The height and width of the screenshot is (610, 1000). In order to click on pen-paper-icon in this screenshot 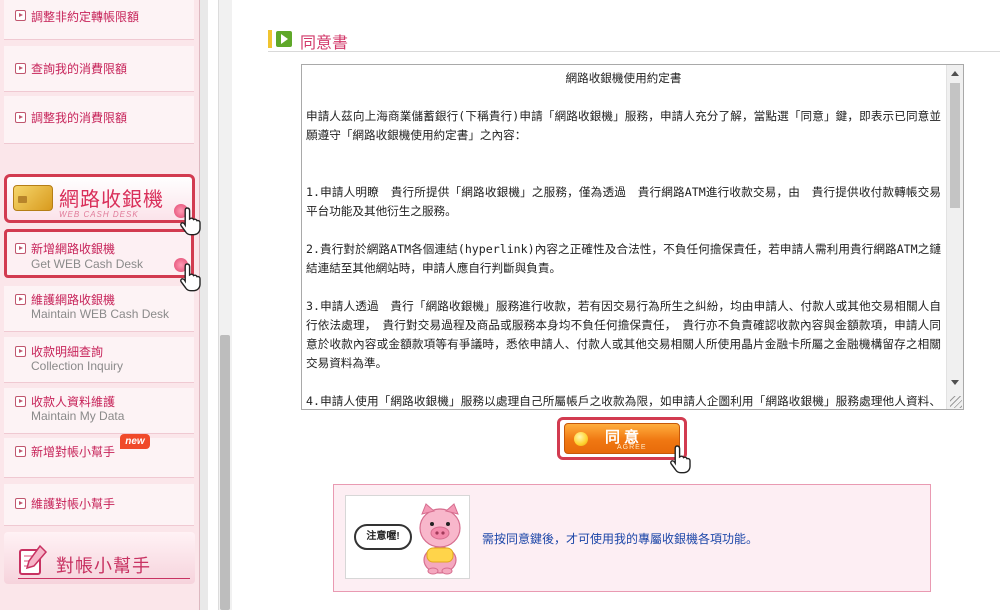, I will do `click(33, 559)`.